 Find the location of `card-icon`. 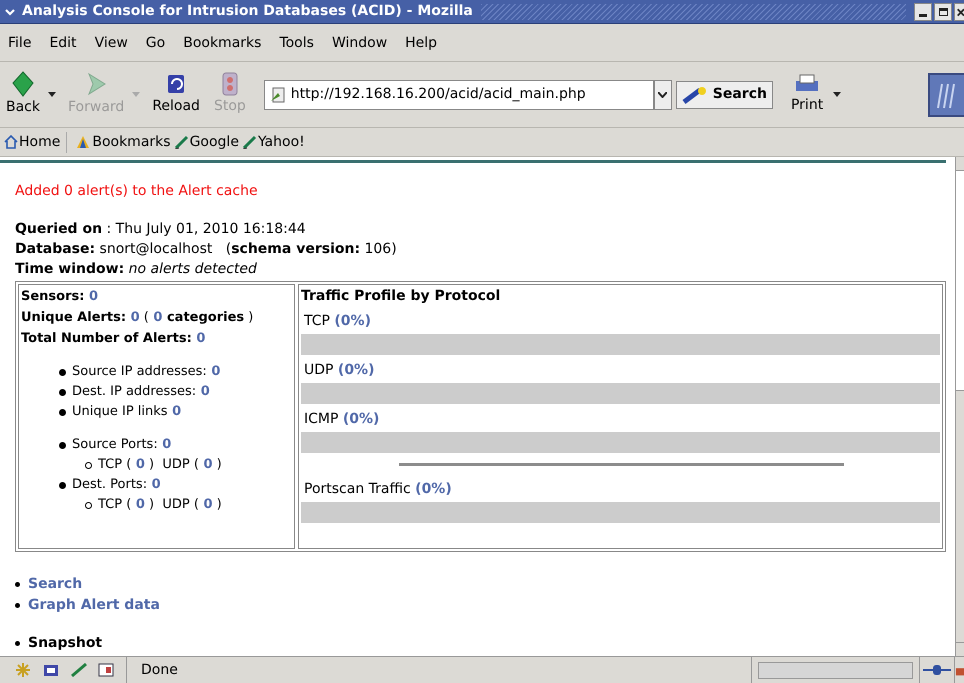

card-icon is located at coordinates (106, 670).